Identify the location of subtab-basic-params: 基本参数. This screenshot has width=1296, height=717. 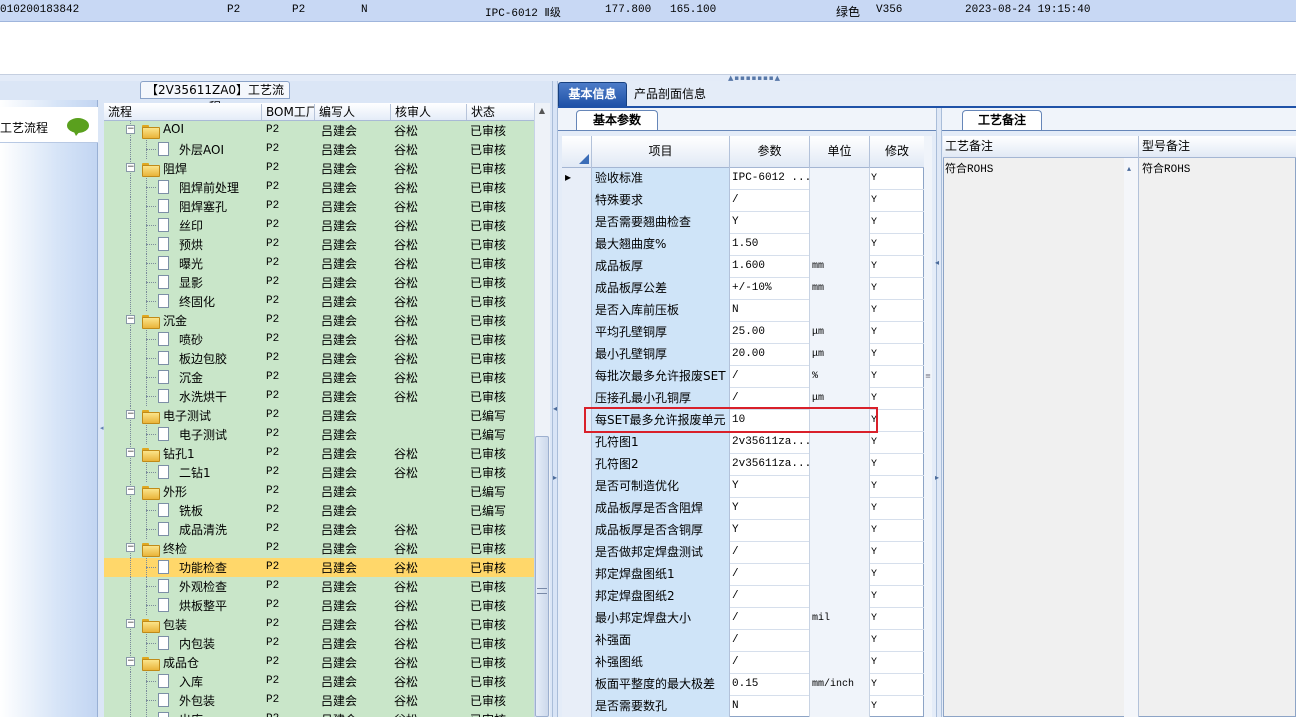
(617, 120).